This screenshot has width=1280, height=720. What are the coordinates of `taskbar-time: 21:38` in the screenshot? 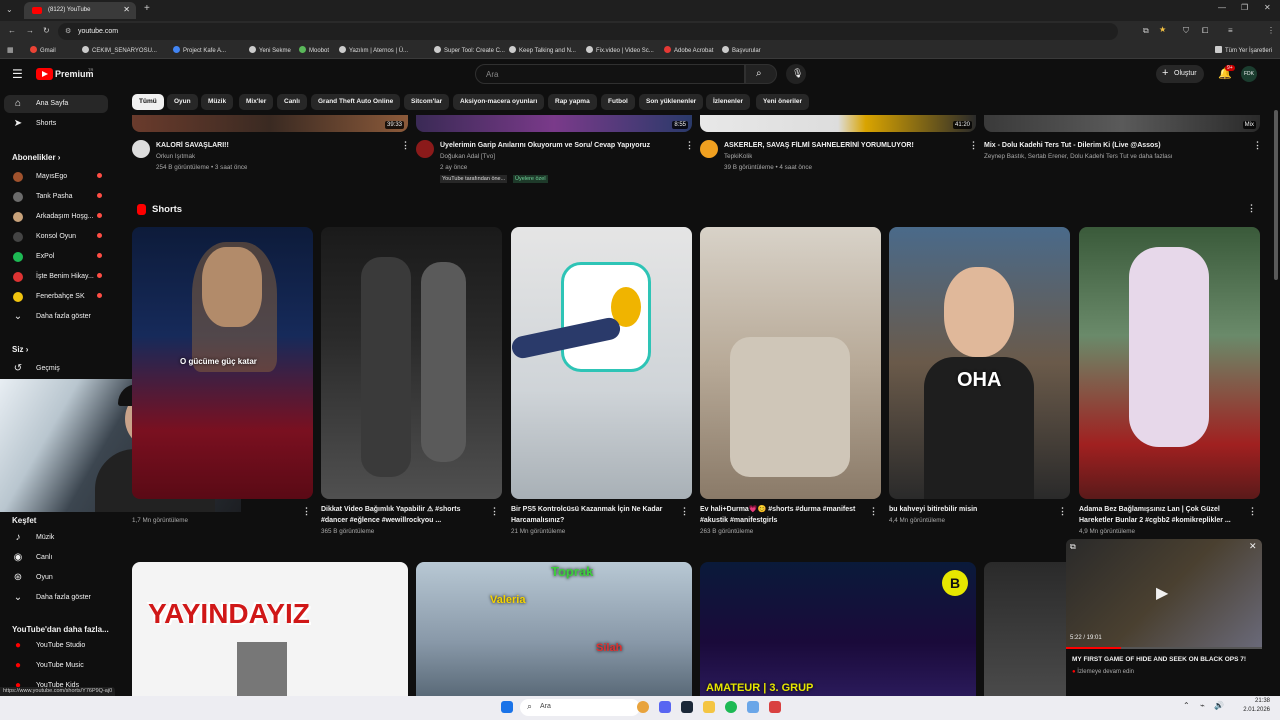 It's located at (1255, 701).